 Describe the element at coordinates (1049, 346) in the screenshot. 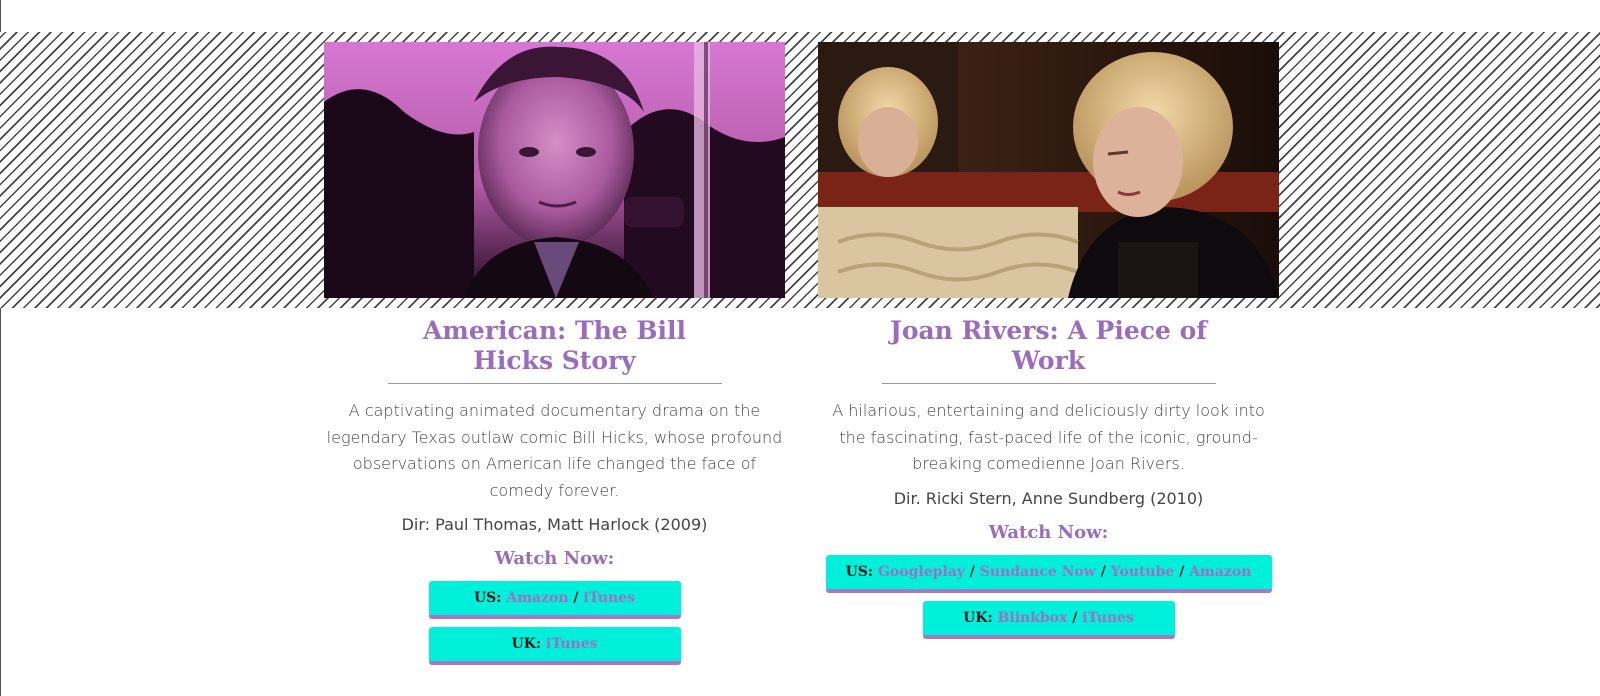

I see `film-title: Joan Rivers: A Piece of Work` at that location.